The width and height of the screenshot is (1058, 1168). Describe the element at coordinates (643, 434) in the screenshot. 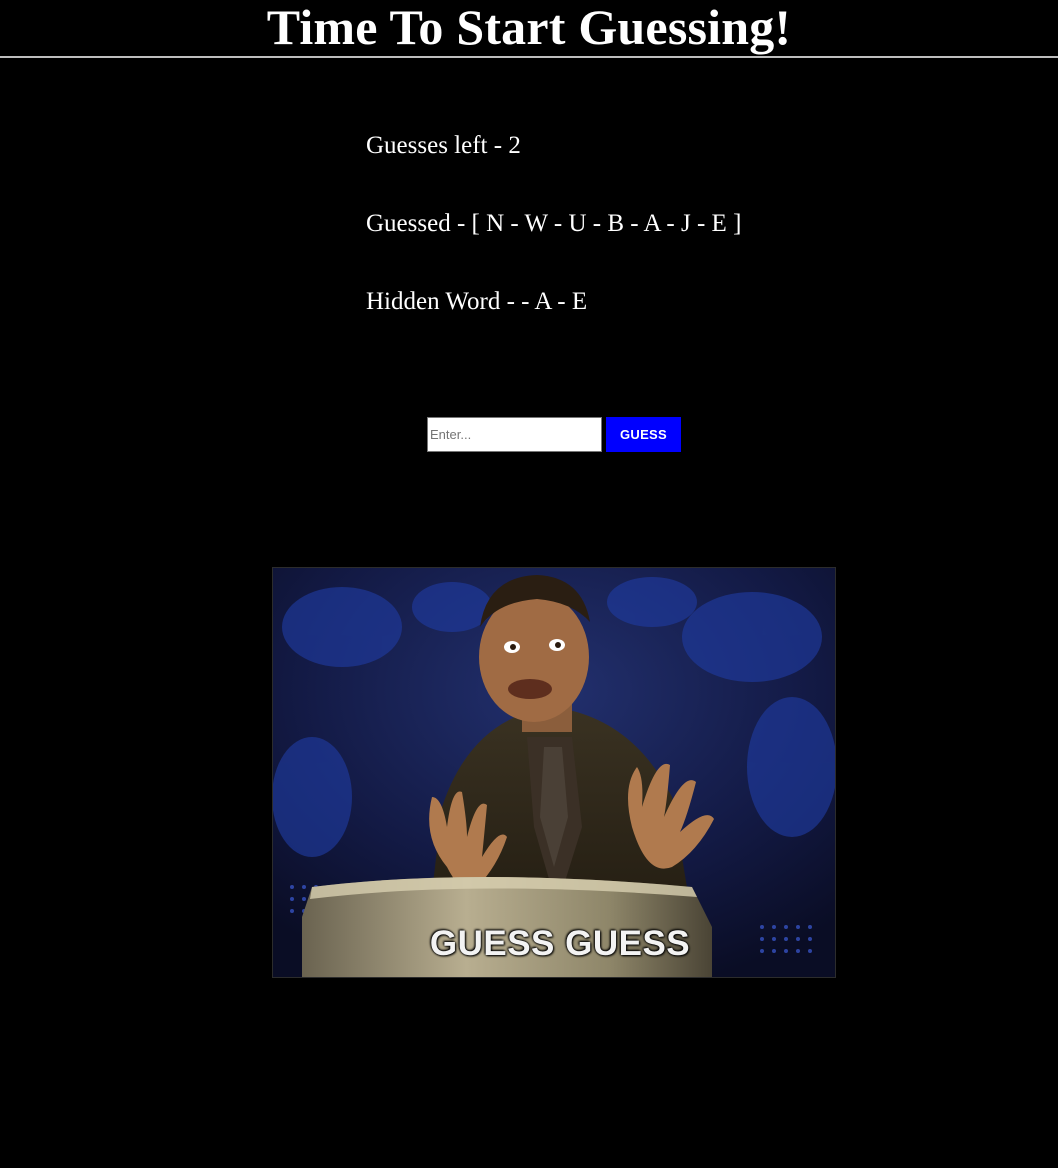

I see `guess-button: GUESS` at that location.